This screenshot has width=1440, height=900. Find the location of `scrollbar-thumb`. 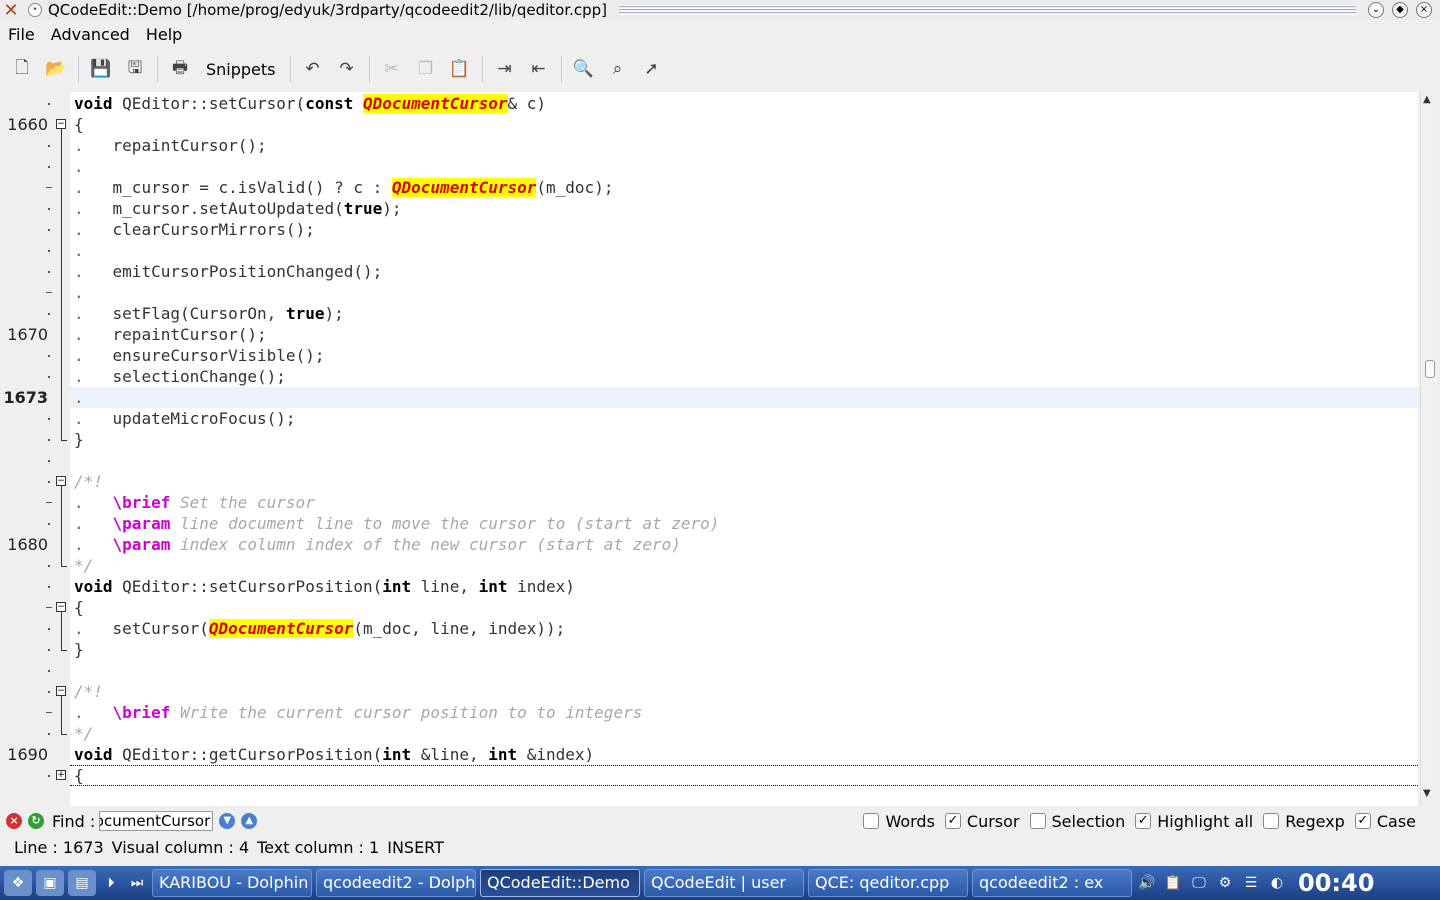

scrollbar-thumb is located at coordinates (1430, 369).